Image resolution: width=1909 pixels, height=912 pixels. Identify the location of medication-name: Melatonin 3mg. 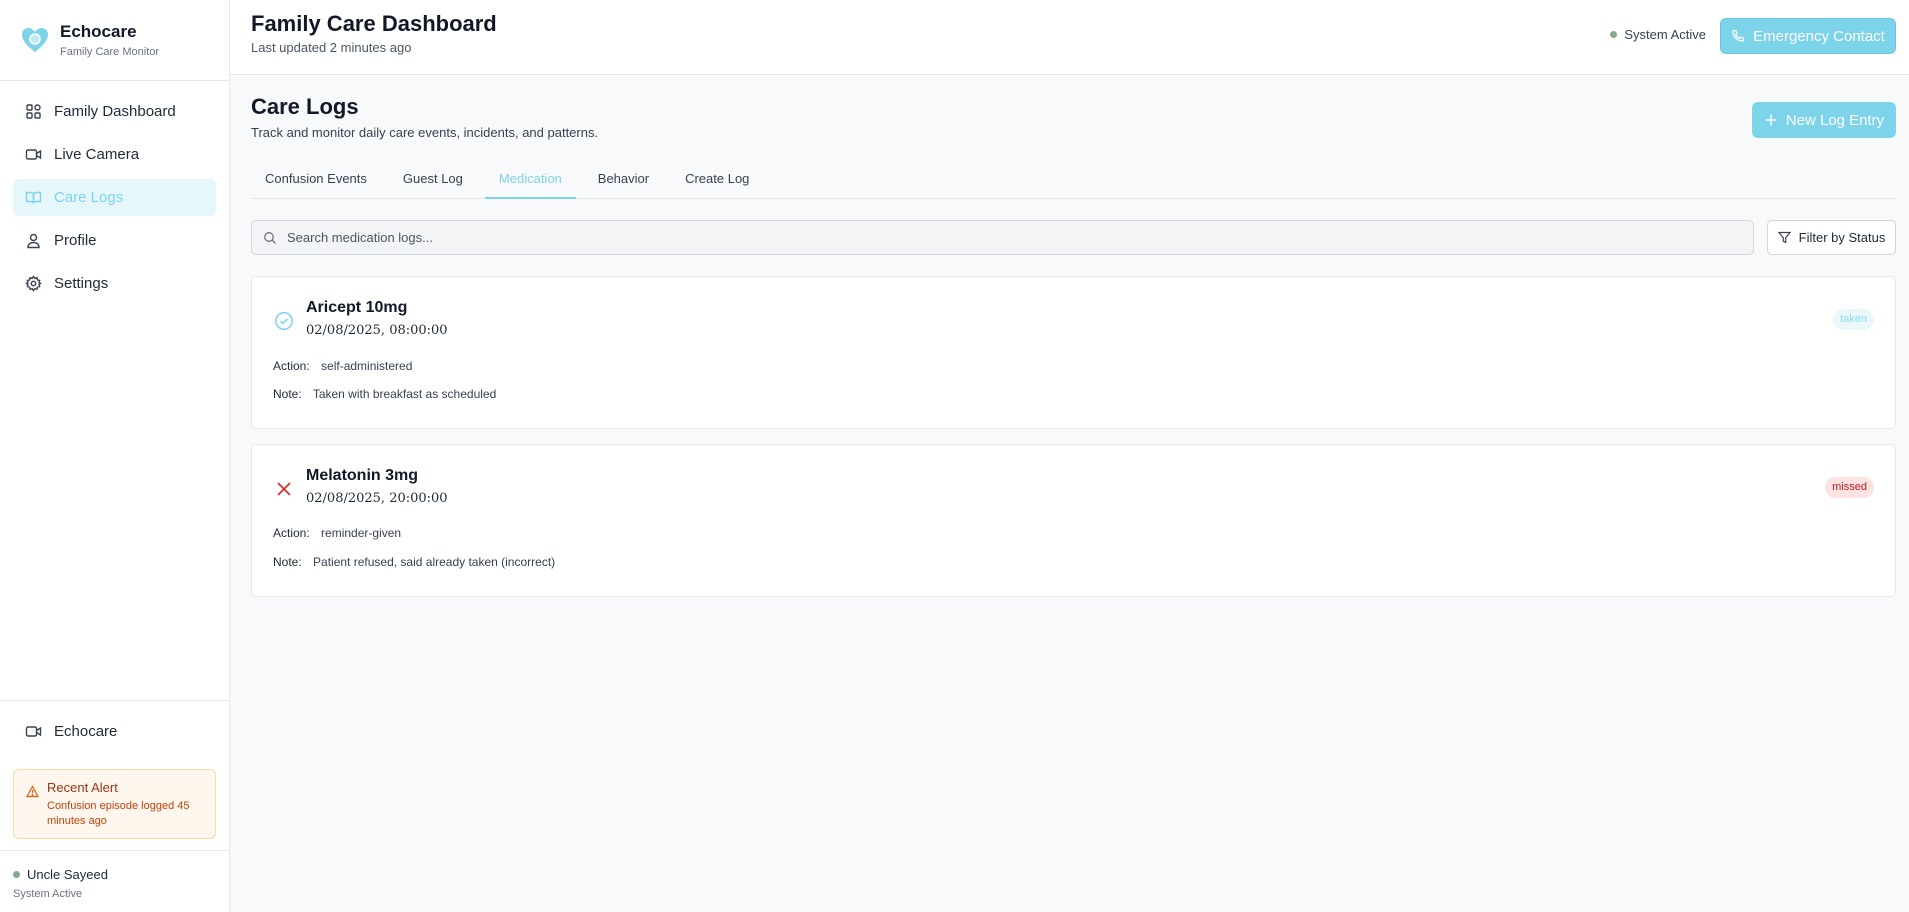
(362, 475).